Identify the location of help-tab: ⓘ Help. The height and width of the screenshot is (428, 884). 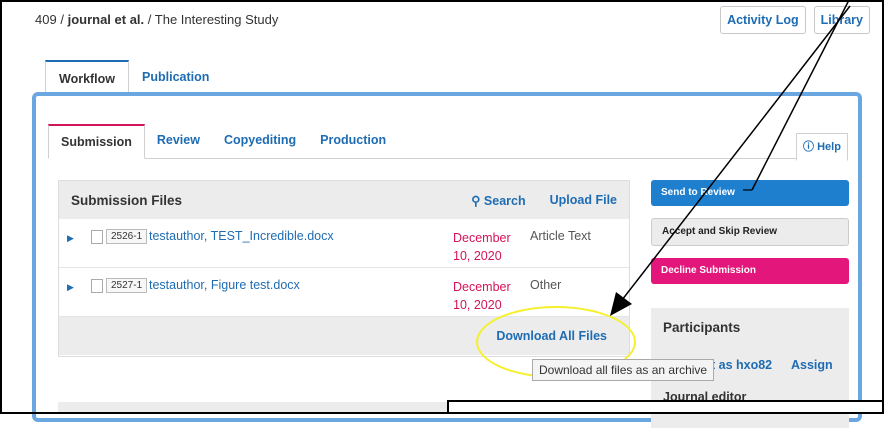
(822, 147).